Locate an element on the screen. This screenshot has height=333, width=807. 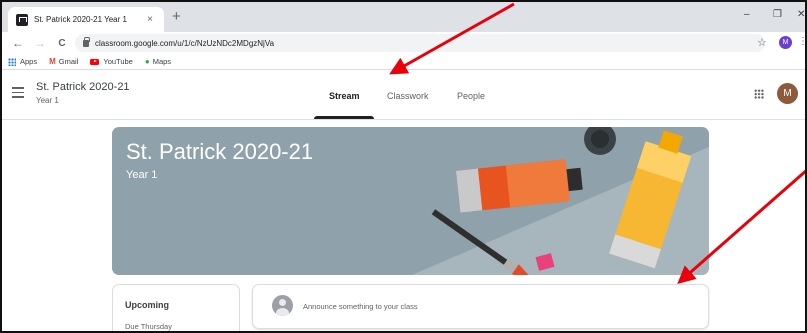
bookmark-maps: ● Maps is located at coordinates (158, 61).